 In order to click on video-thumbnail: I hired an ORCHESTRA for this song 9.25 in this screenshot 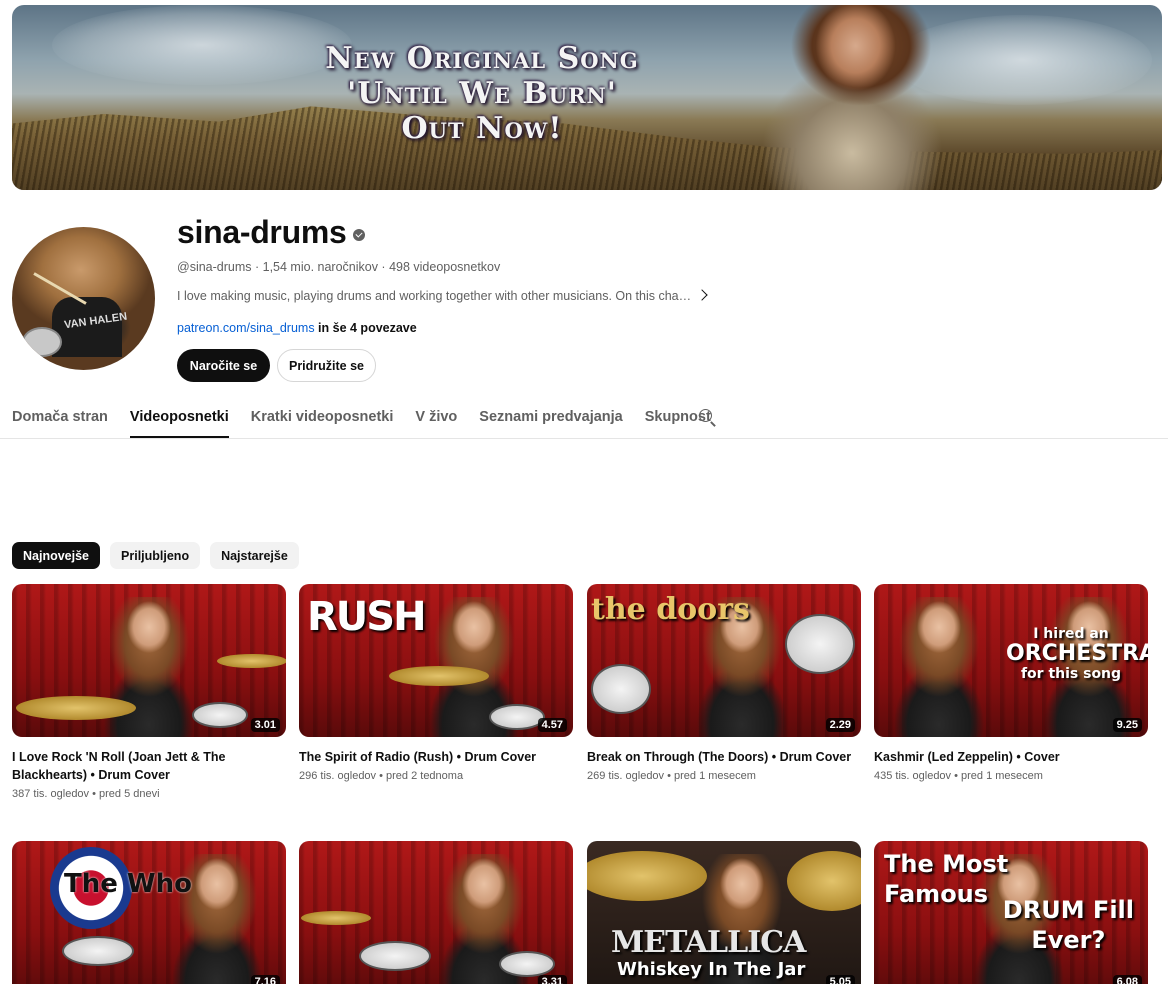, I will do `click(1011, 660)`.